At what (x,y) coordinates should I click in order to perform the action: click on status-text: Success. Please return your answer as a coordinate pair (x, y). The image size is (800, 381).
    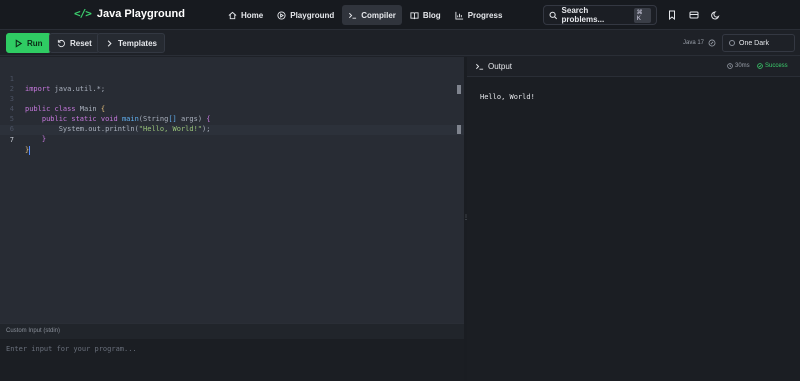
    Looking at the image, I should click on (776, 66).